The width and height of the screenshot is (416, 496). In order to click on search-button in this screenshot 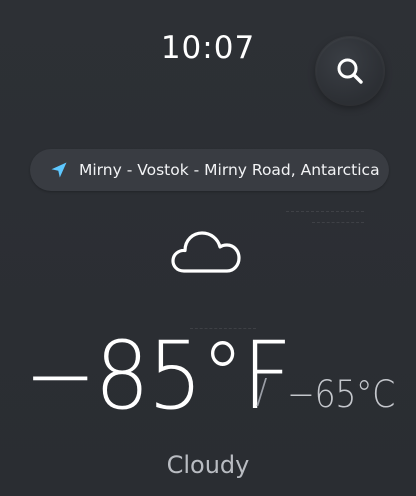, I will do `click(350, 71)`.